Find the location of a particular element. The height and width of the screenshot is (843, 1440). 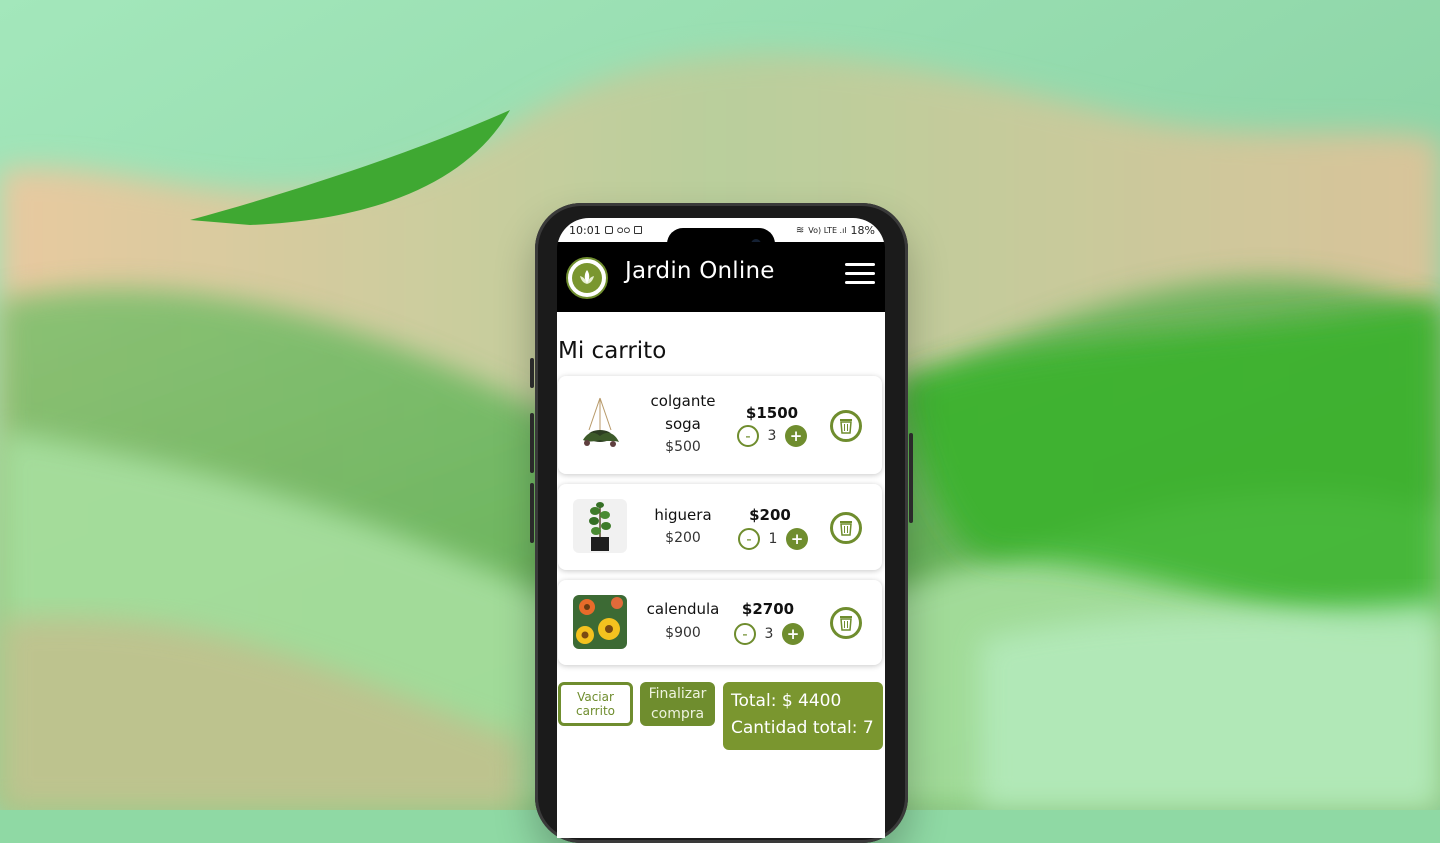

checkout-label: compra is located at coordinates (677, 714).